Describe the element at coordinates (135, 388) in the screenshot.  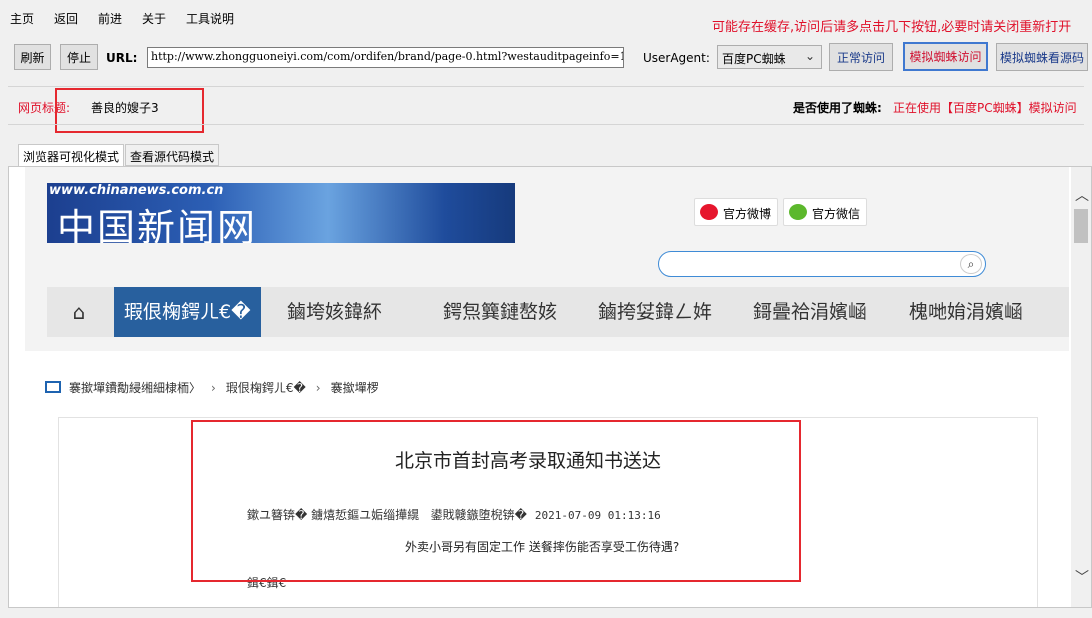
I see `breadcrumb-home: 褰撳墠鐨勪綅缃細棣栭〉` at that location.